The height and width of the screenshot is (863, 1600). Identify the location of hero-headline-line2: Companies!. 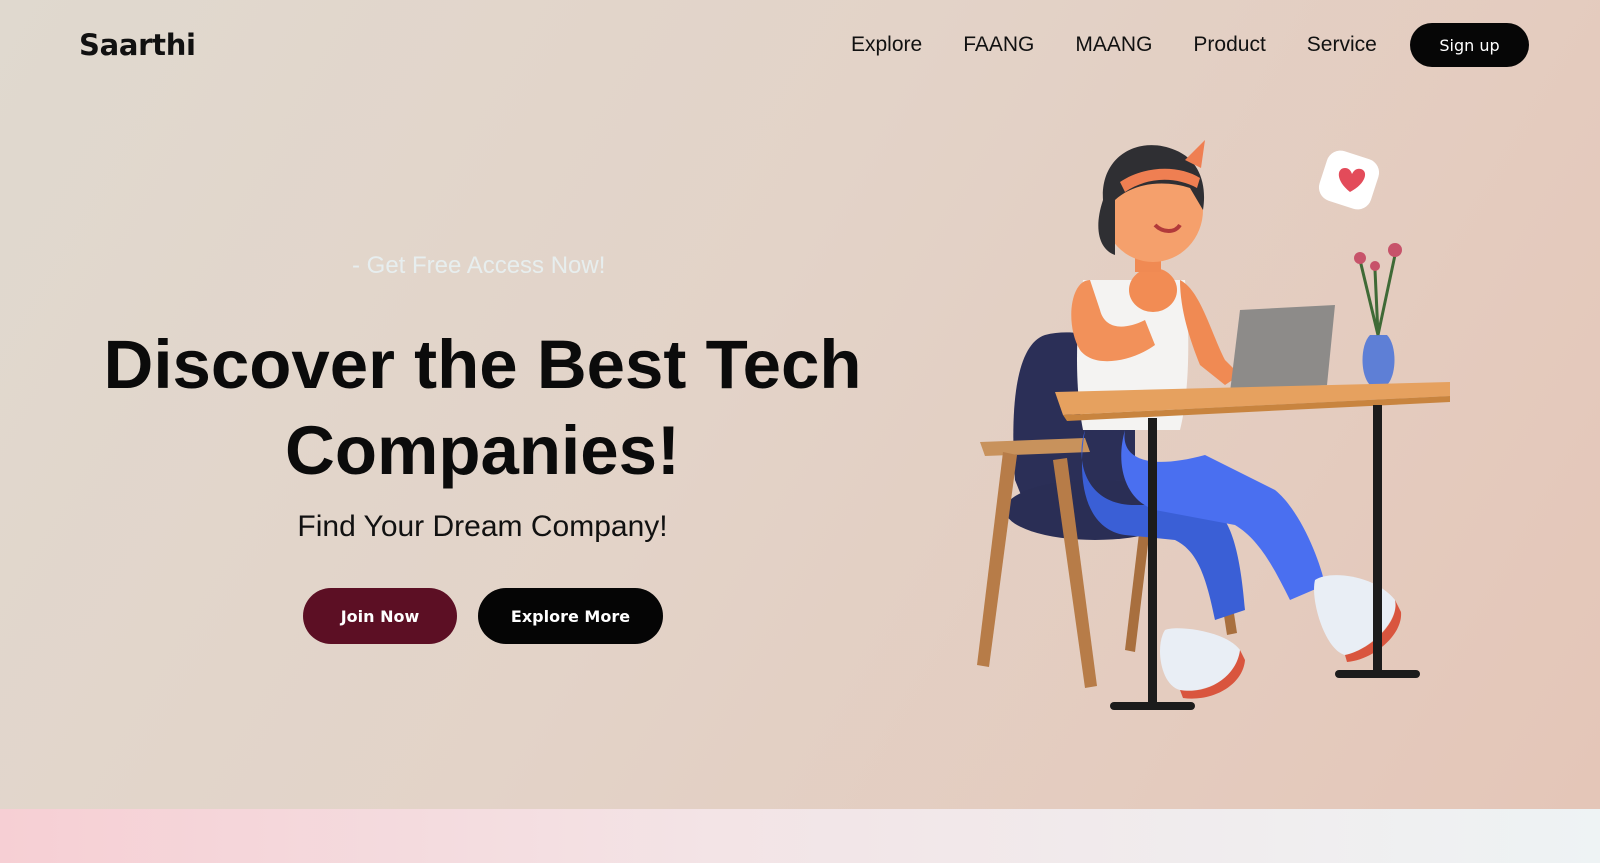
(482, 450).